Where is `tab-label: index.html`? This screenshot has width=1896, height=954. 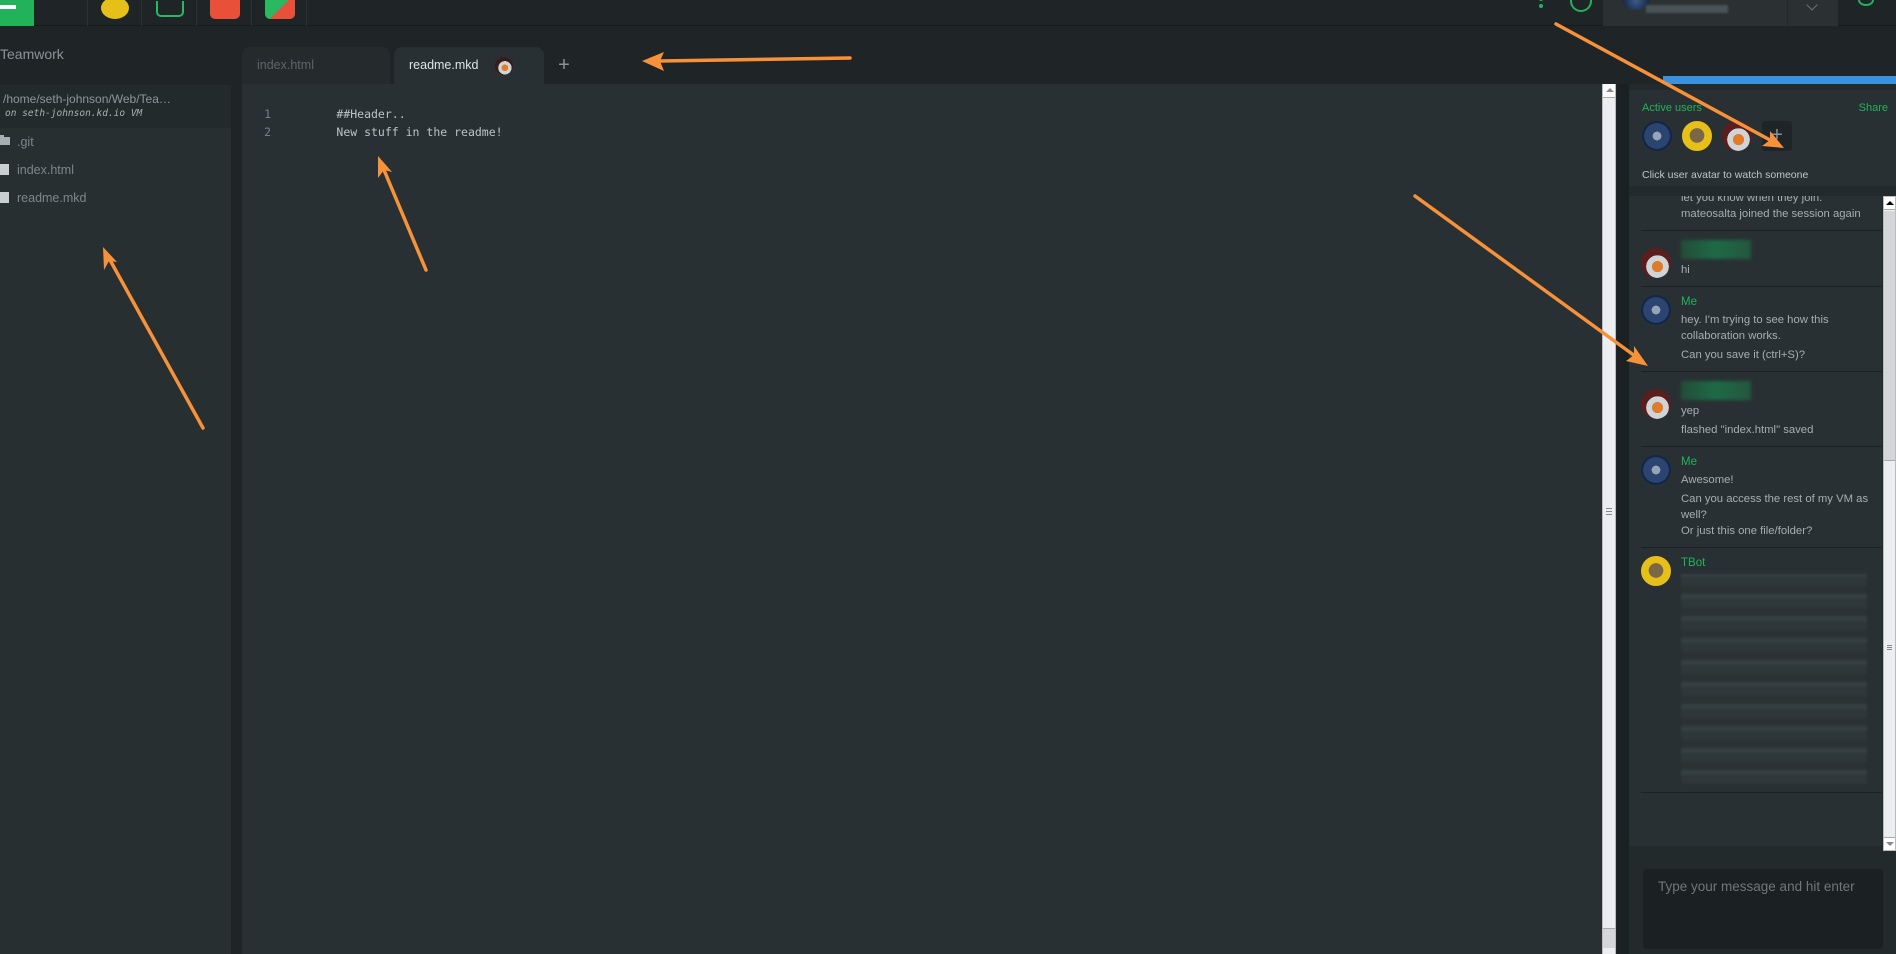
tab-label: index.html is located at coordinates (285, 65).